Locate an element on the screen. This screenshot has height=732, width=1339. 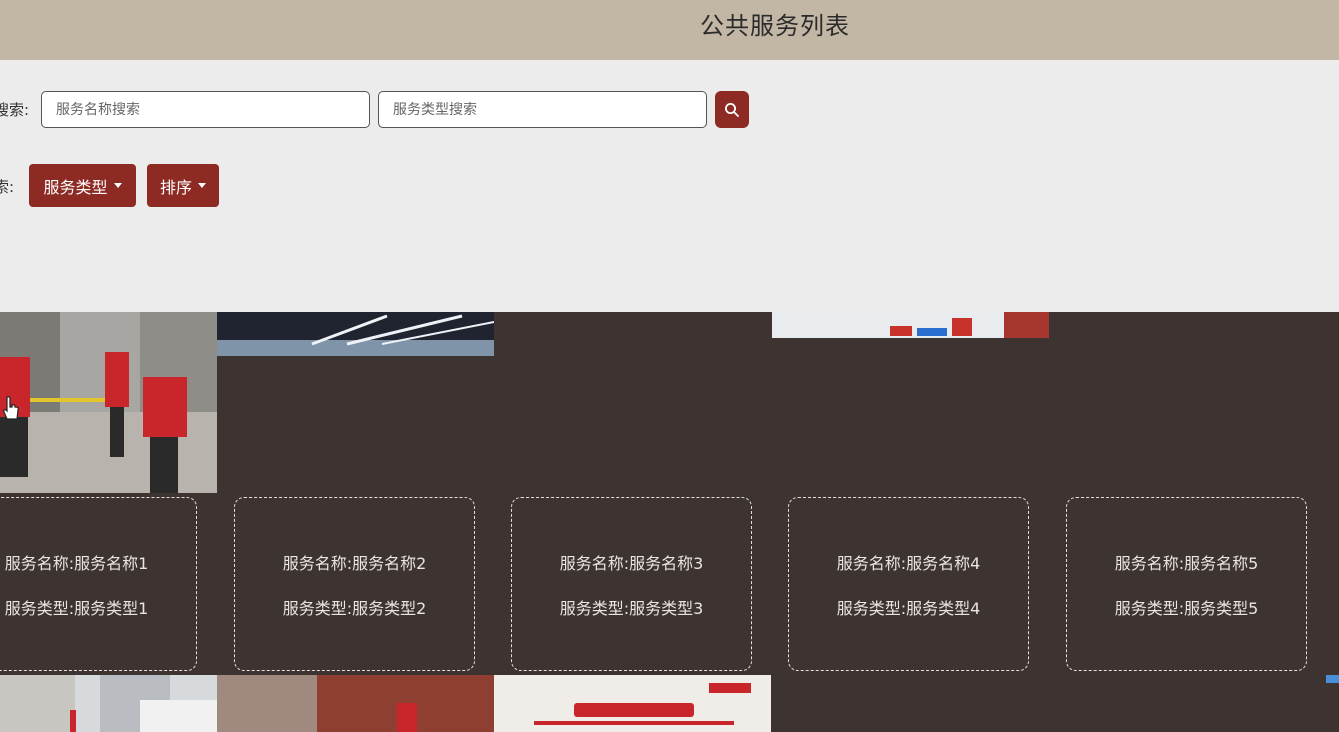
service-card-5: 服务名称:服务名称5 服务类型:服务类型5 is located at coordinates (1186, 584).